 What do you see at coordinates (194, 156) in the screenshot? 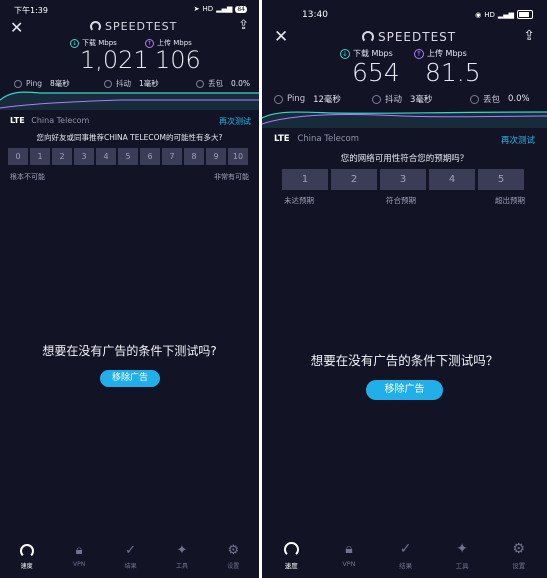
I see `survey-option-8: 8` at bounding box center [194, 156].